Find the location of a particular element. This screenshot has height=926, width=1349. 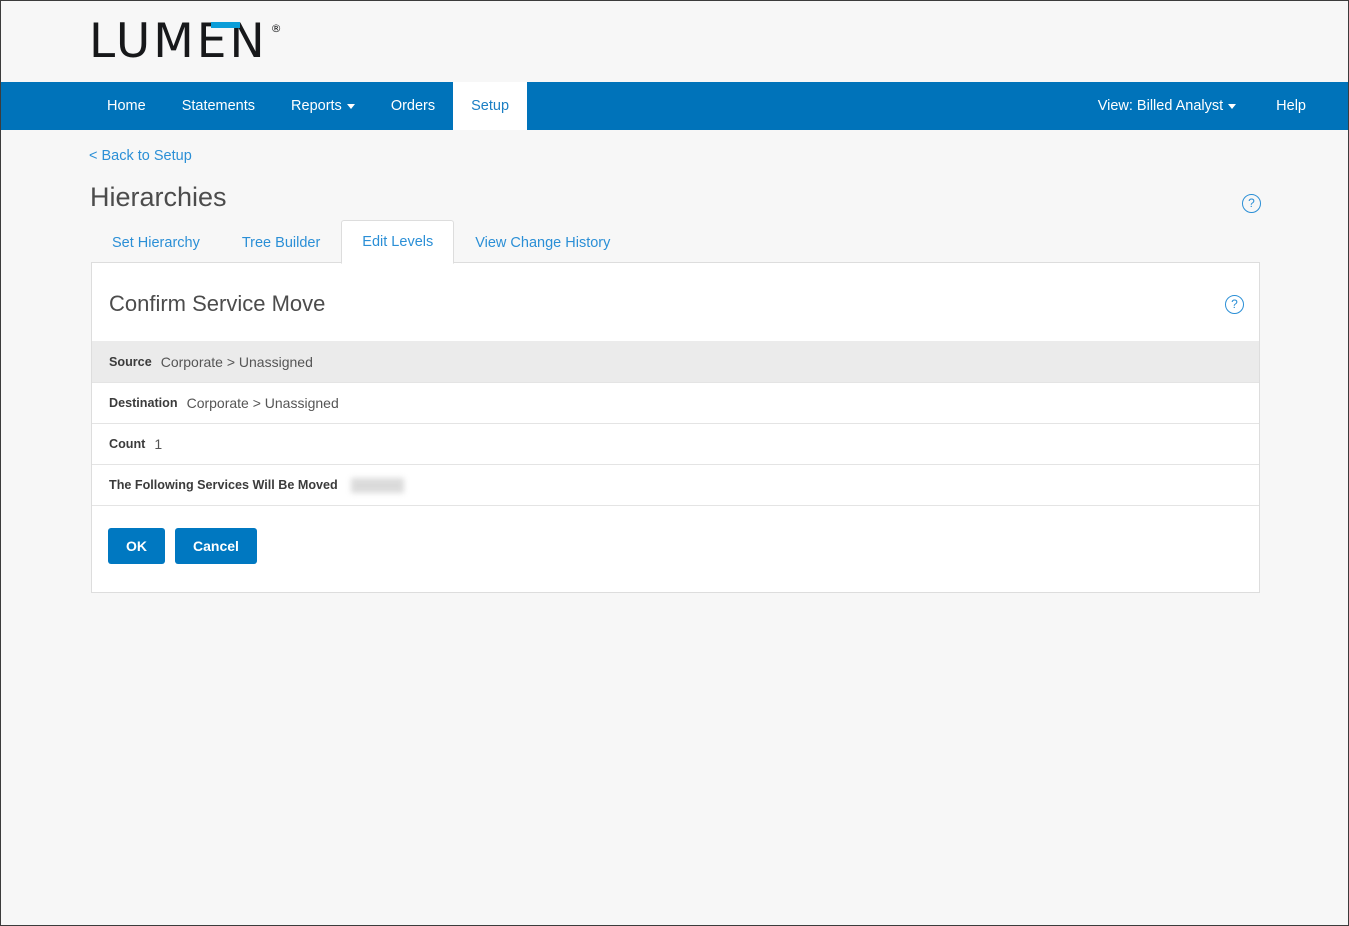

tab-label: Tree Builder is located at coordinates (281, 243).